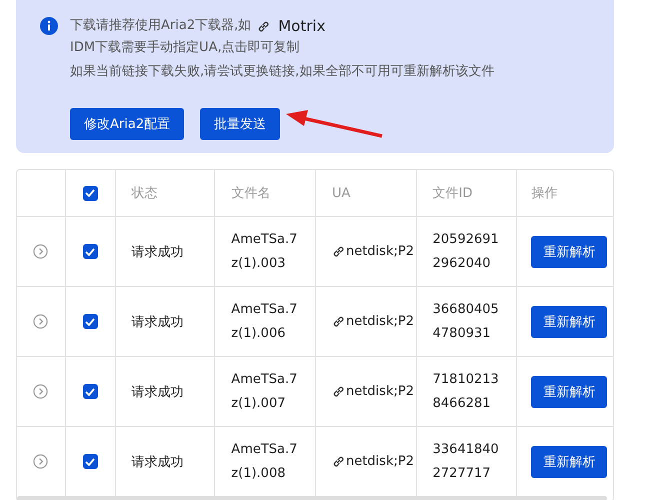 This screenshot has width=668, height=500. Describe the element at coordinates (161, 26) in the screenshot. I see `notice-text: 下载请推荐使用Aria2下载器,如` at that location.